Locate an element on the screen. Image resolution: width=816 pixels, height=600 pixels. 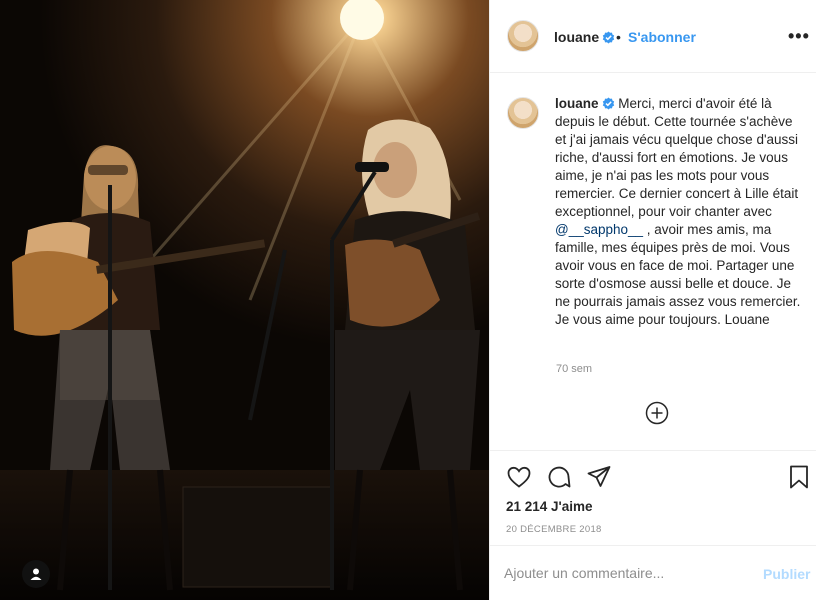
caption-username: louane is located at coordinates (585, 103).